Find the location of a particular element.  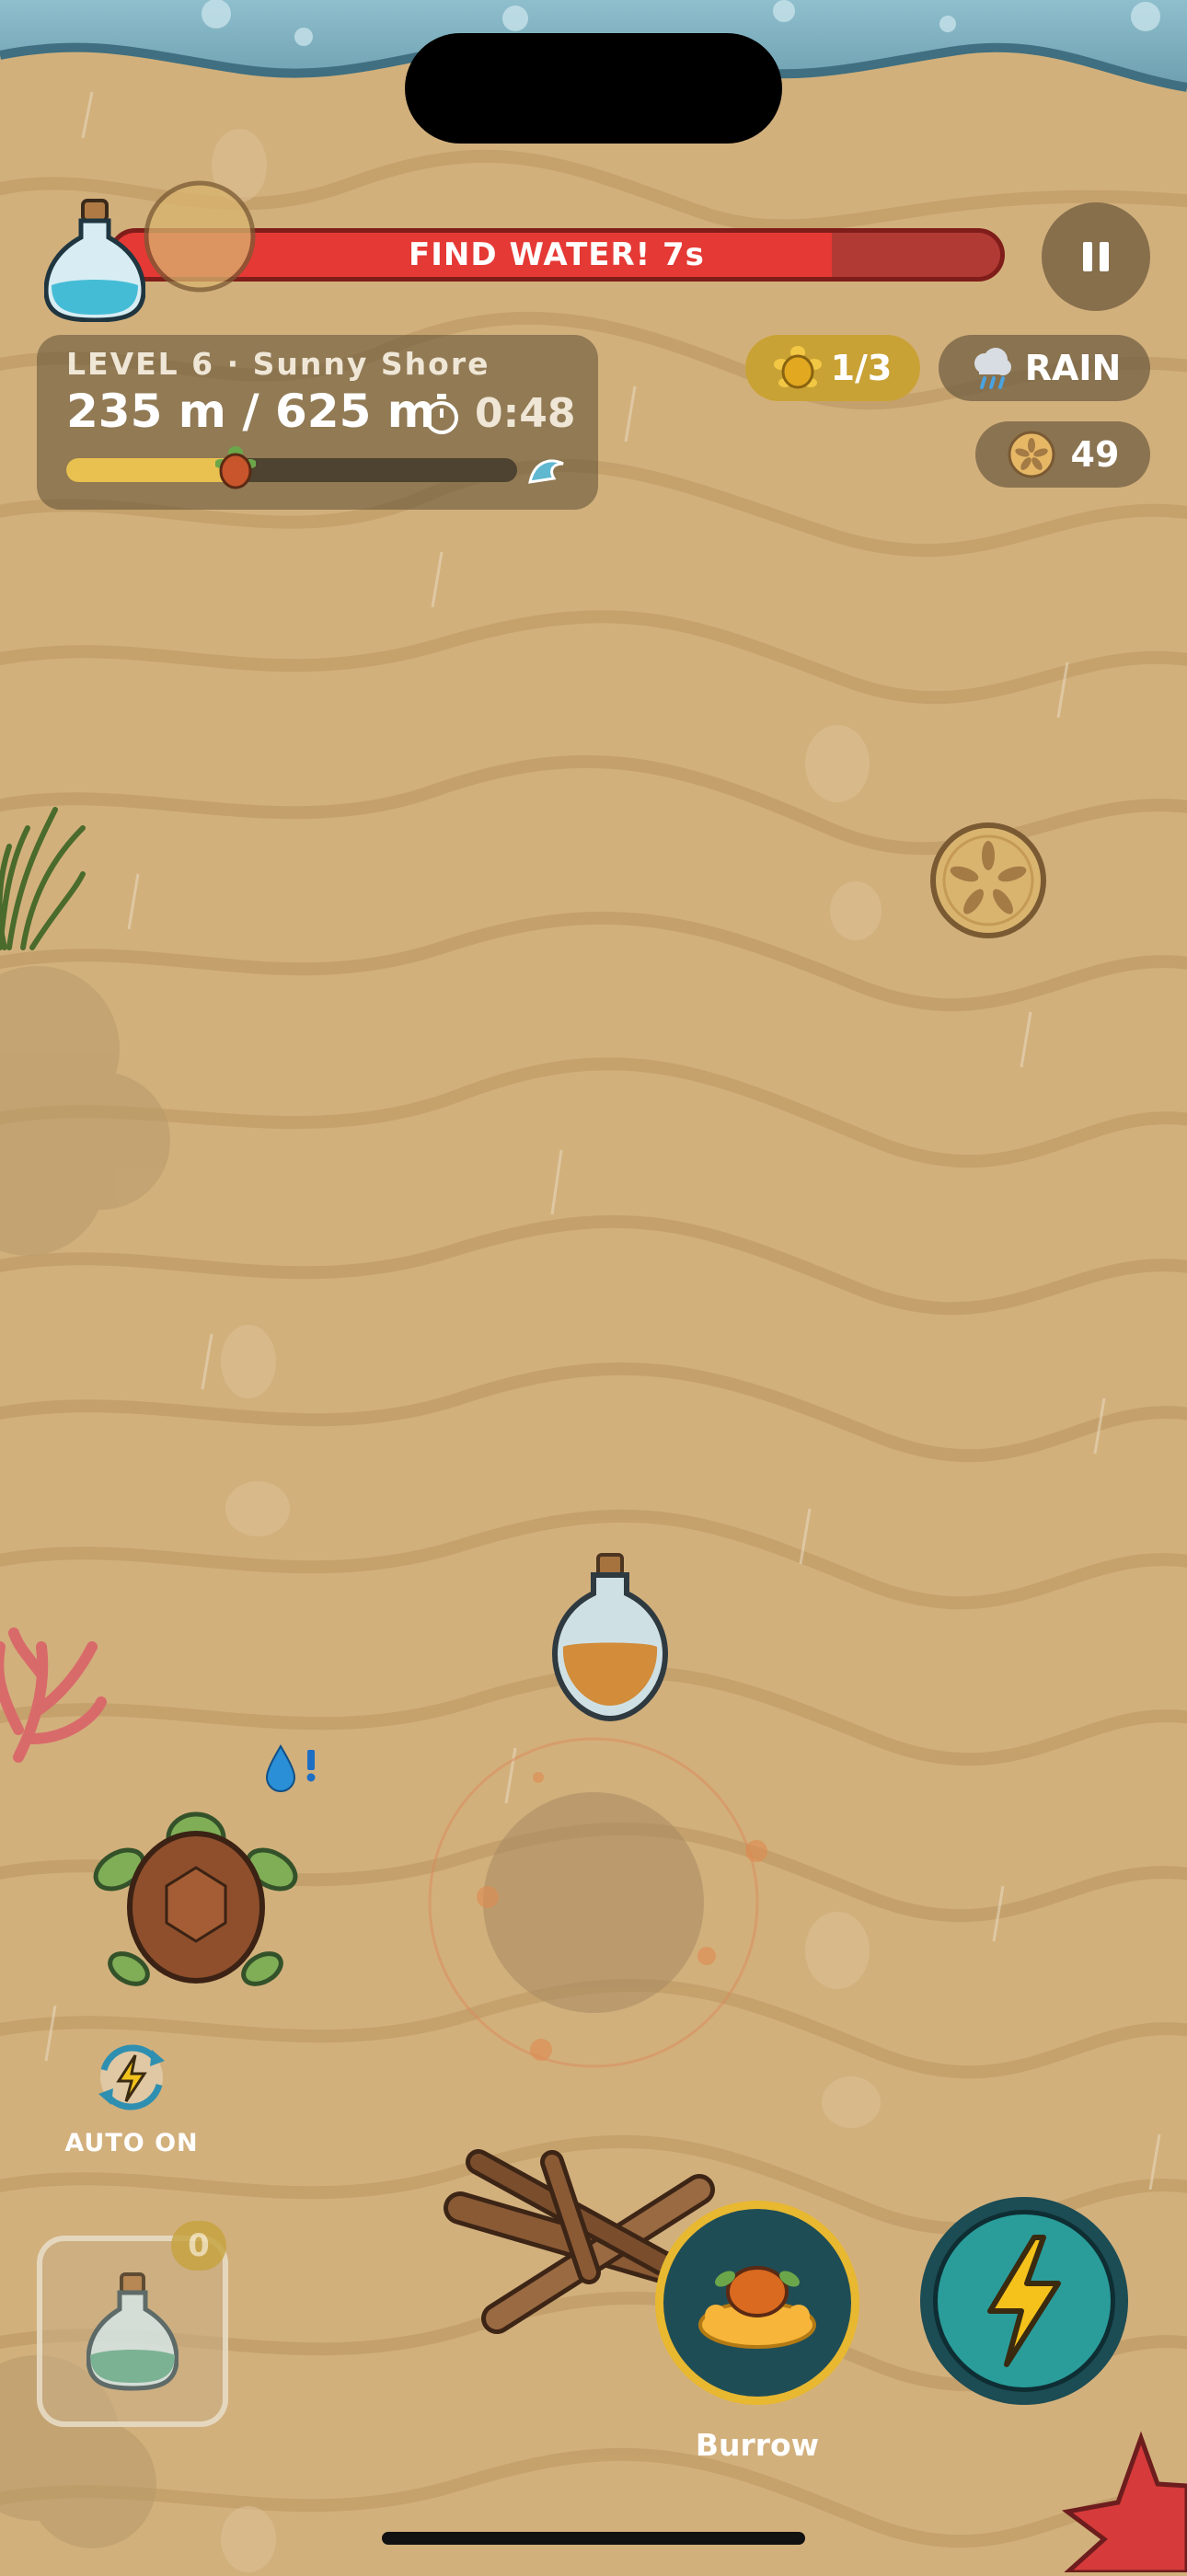

potion-count: 0 is located at coordinates (199, 2245).